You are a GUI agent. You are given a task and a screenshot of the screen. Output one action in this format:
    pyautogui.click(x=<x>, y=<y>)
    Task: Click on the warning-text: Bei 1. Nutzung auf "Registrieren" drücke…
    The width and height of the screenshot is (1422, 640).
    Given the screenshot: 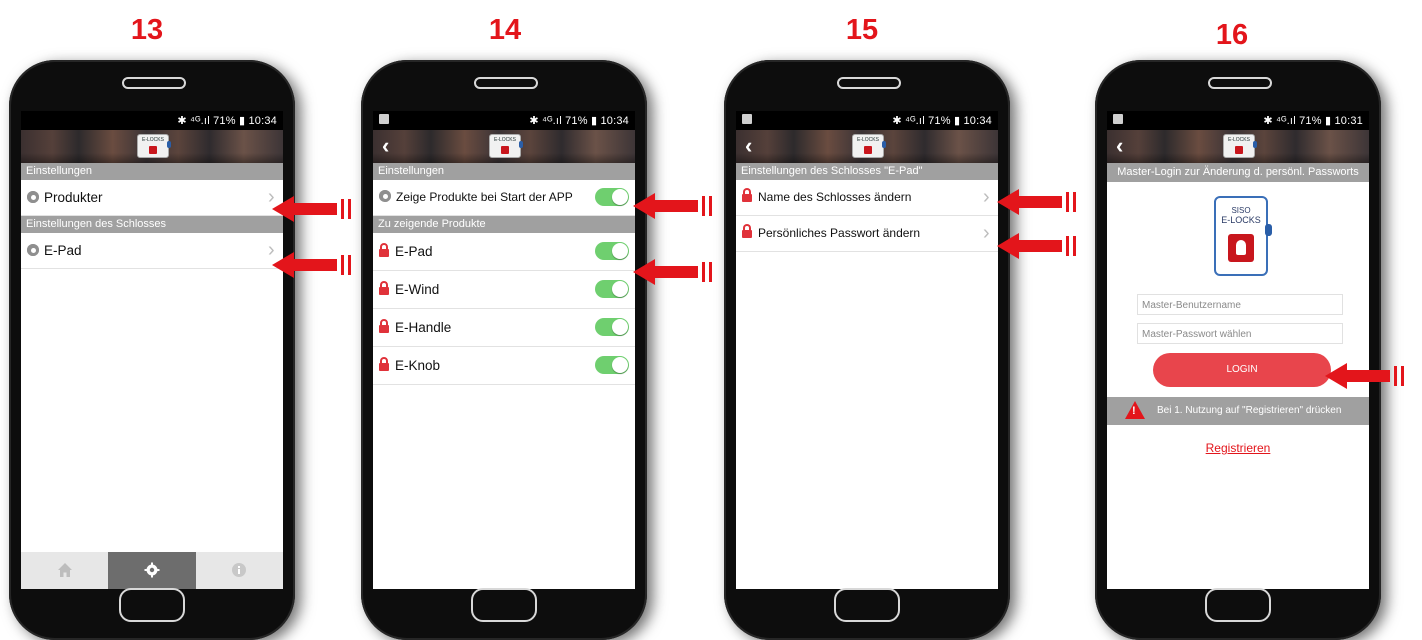 What is the action you would take?
    pyautogui.click(x=1249, y=410)
    